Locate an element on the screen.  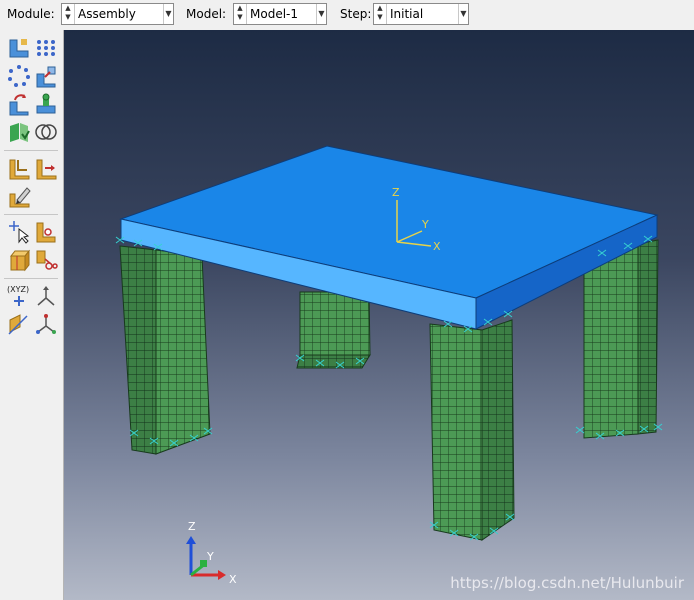
step-label: Step: is located at coordinates (356, 14).